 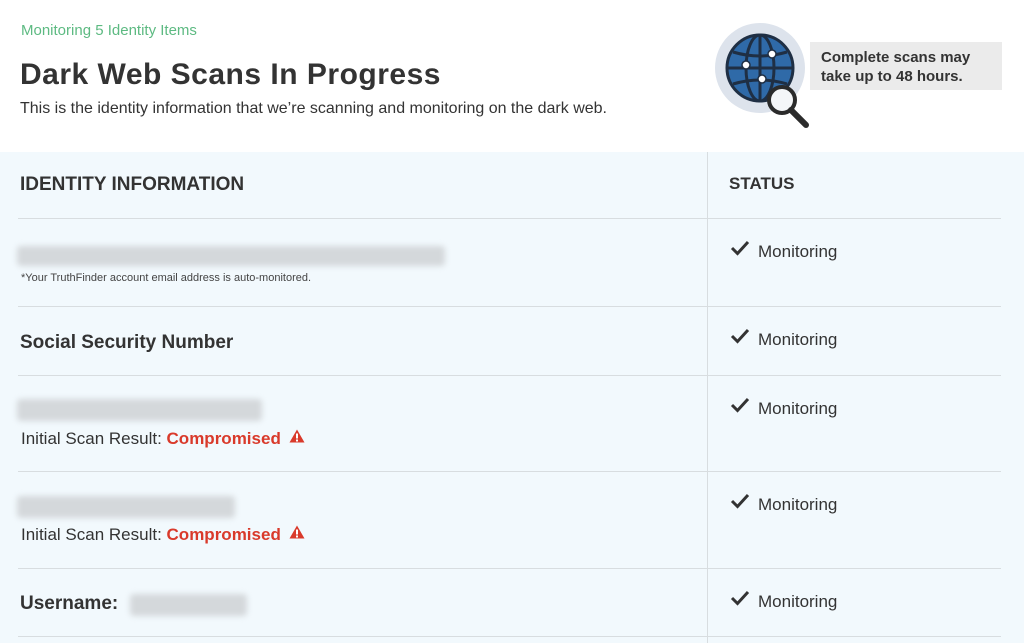 I want to click on scan-note-line-1: Complete scans may, so click(x=896, y=57).